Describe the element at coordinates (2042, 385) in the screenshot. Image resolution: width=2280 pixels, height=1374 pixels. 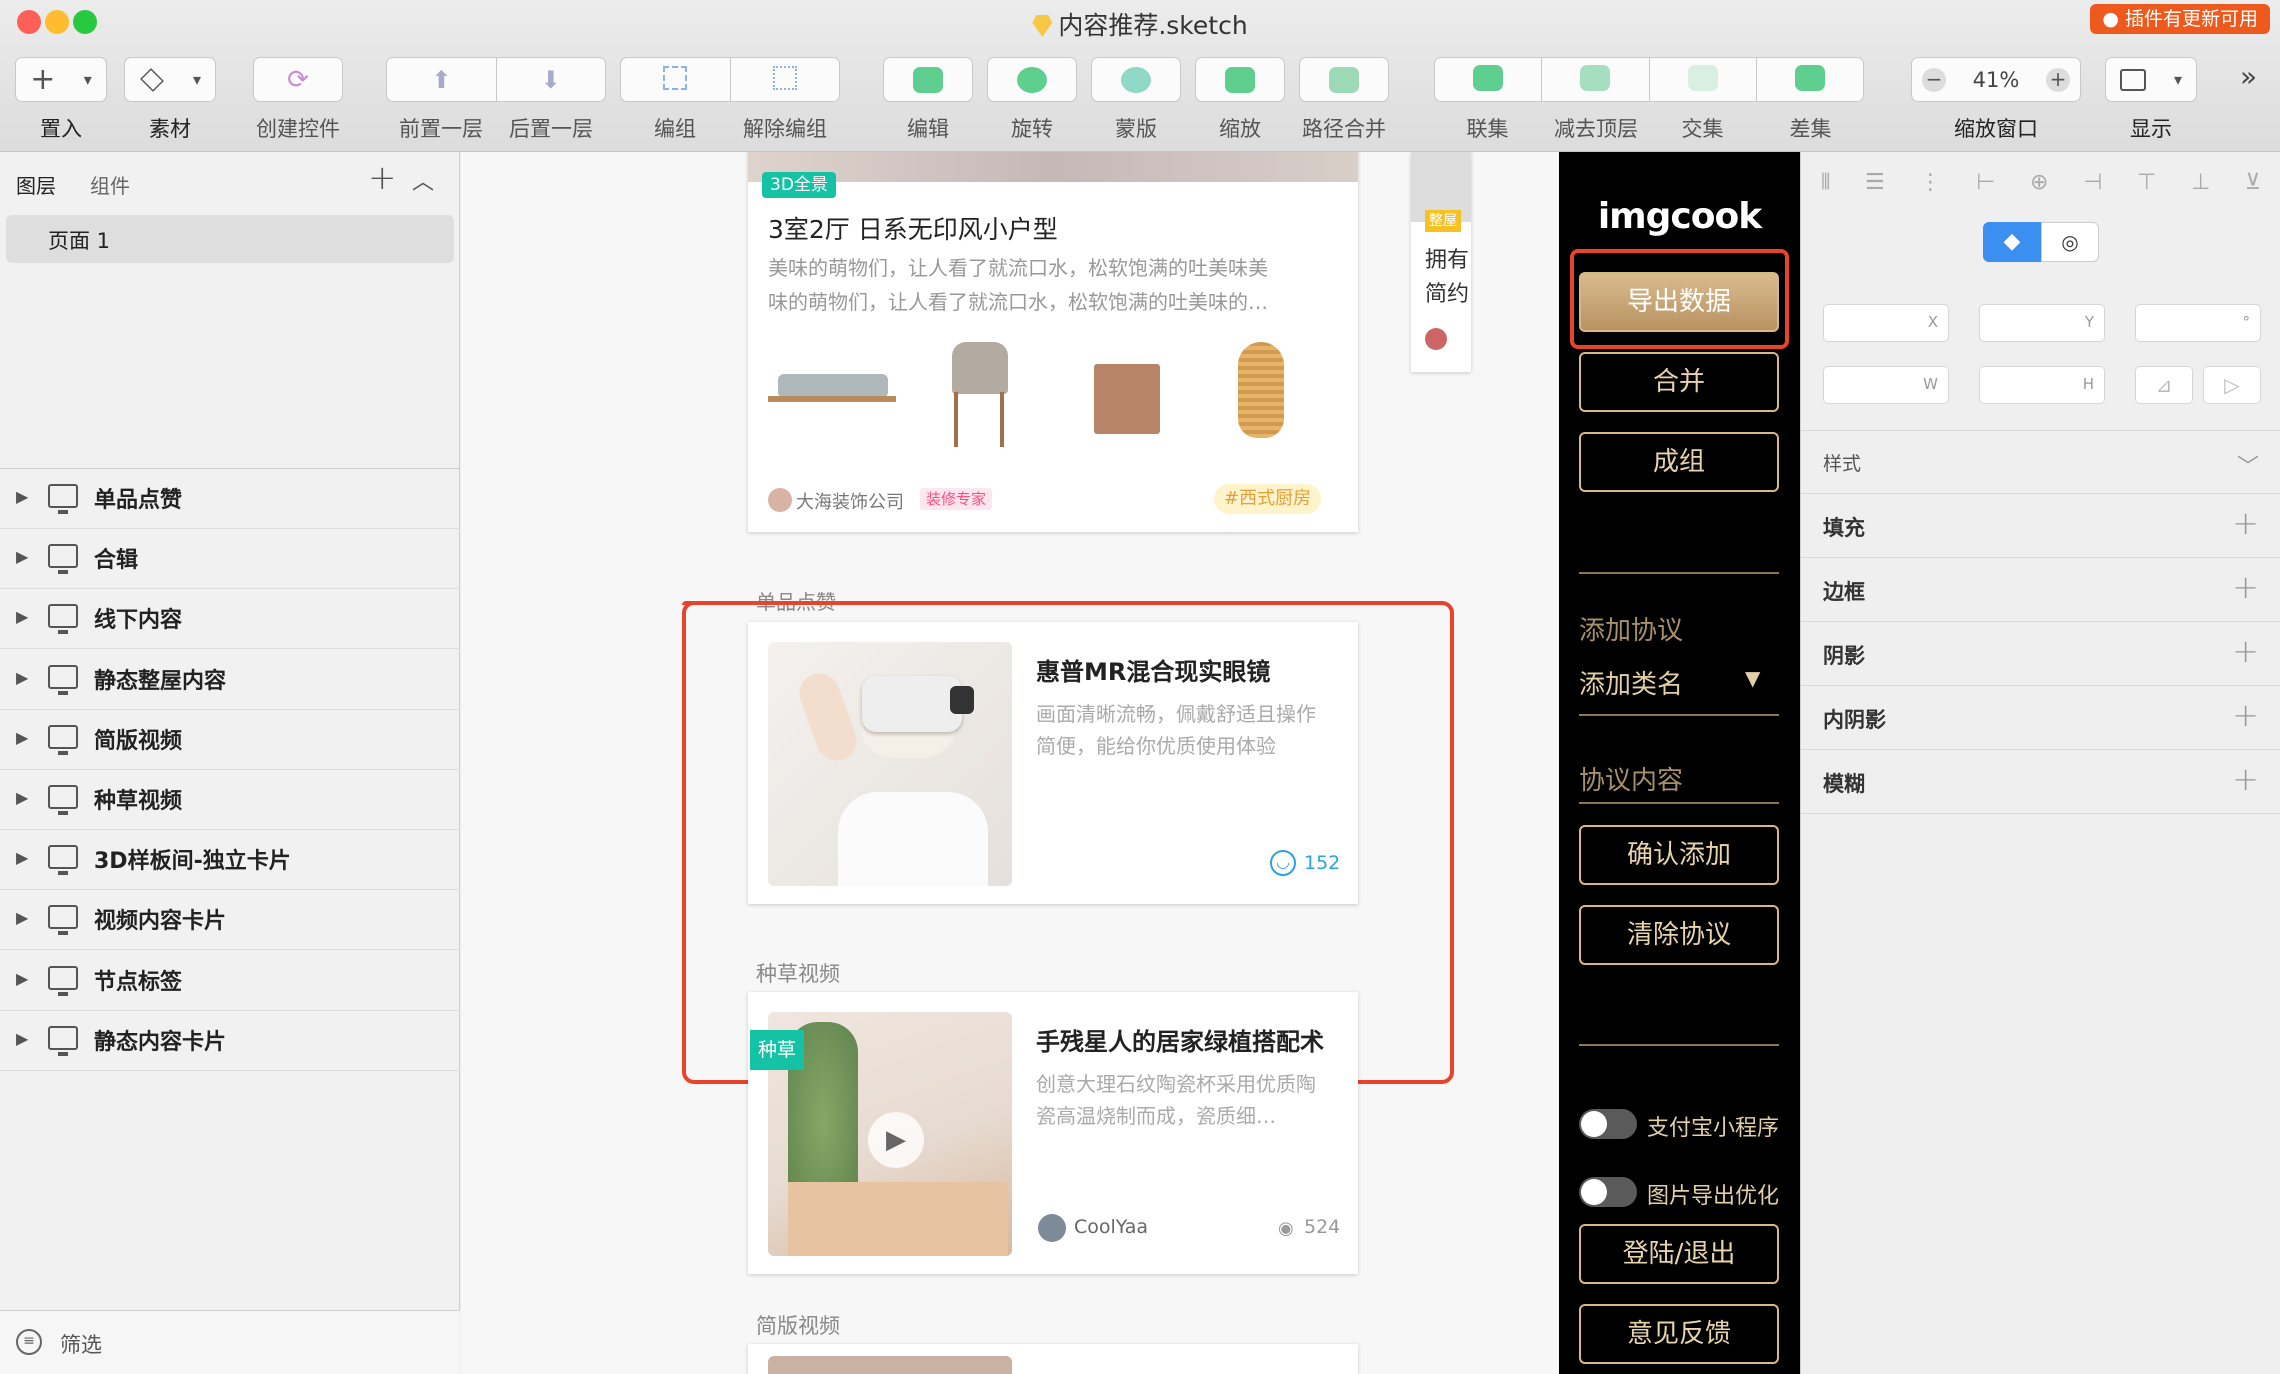
I see `height-field: H` at that location.